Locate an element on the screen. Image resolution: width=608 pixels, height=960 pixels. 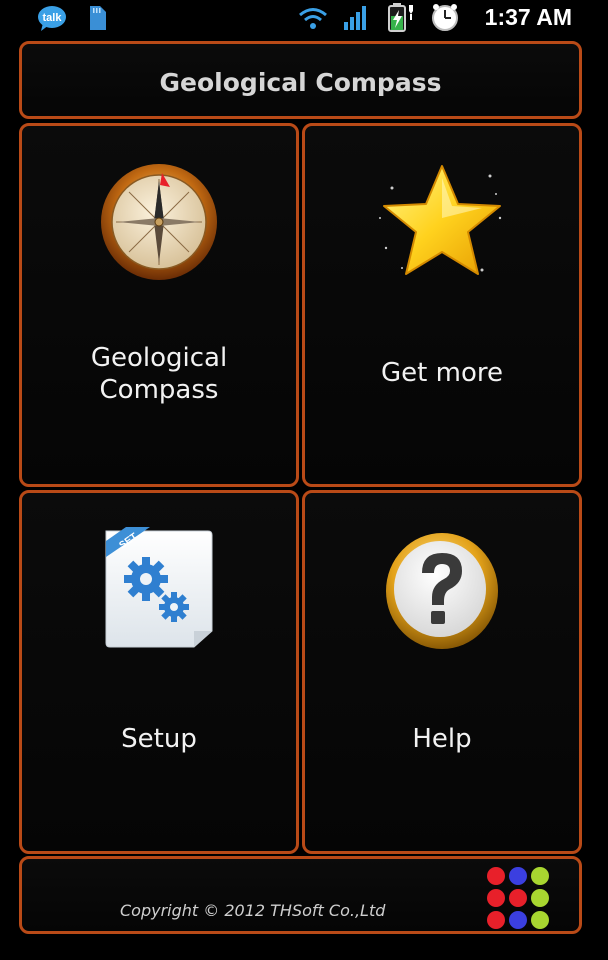
tile-label: Setup is located at coordinates (159, 739).